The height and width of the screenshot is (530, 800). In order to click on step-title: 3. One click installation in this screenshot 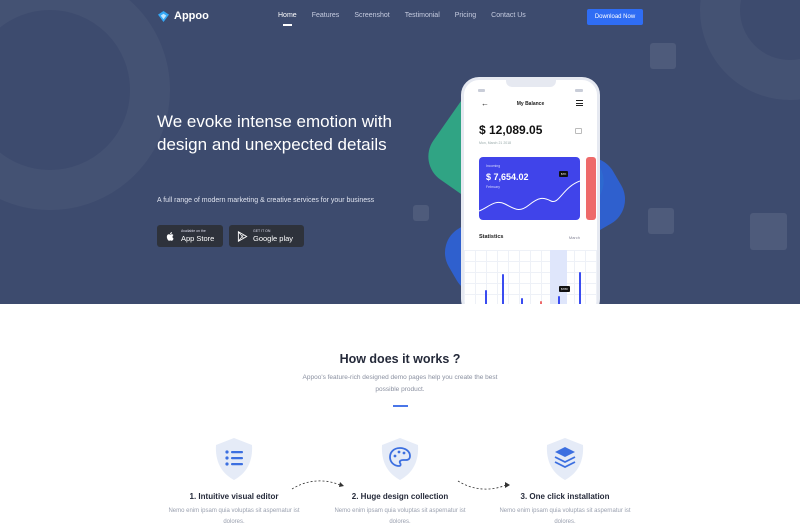, I will do `click(565, 496)`.